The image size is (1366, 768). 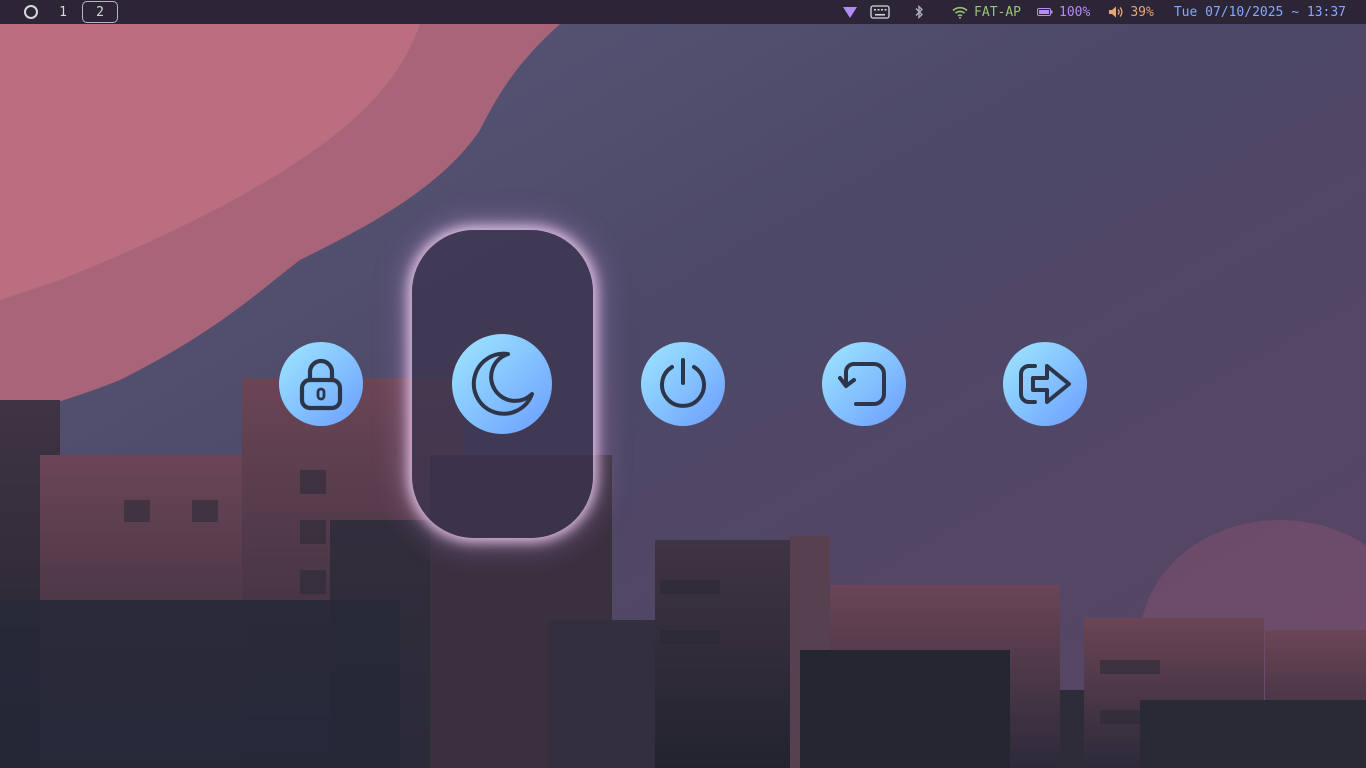 What do you see at coordinates (31, 12) in the screenshot?
I see `circle-outline-icon` at bounding box center [31, 12].